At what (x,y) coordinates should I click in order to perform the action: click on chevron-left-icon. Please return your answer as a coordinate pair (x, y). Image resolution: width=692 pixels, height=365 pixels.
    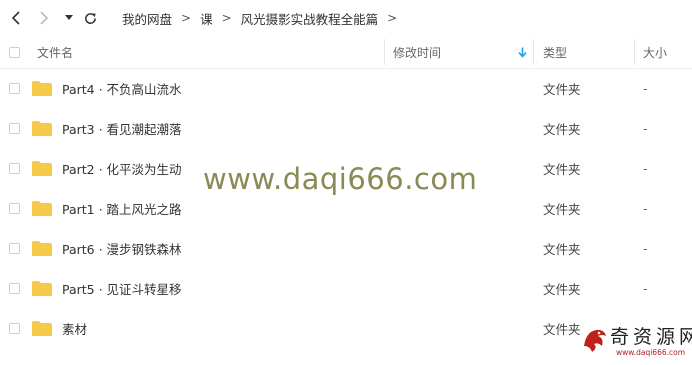
    Looking at the image, I should click on (15, 18).